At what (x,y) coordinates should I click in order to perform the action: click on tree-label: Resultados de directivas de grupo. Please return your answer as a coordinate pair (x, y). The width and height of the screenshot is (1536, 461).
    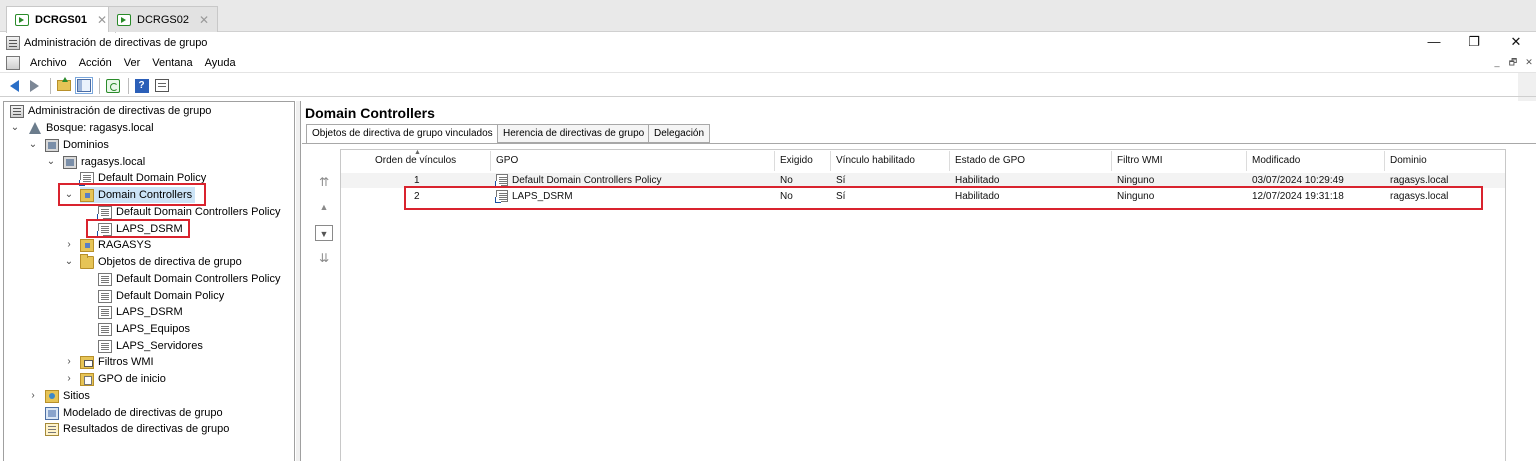
    Looking at the image, I should click on (146, 429).